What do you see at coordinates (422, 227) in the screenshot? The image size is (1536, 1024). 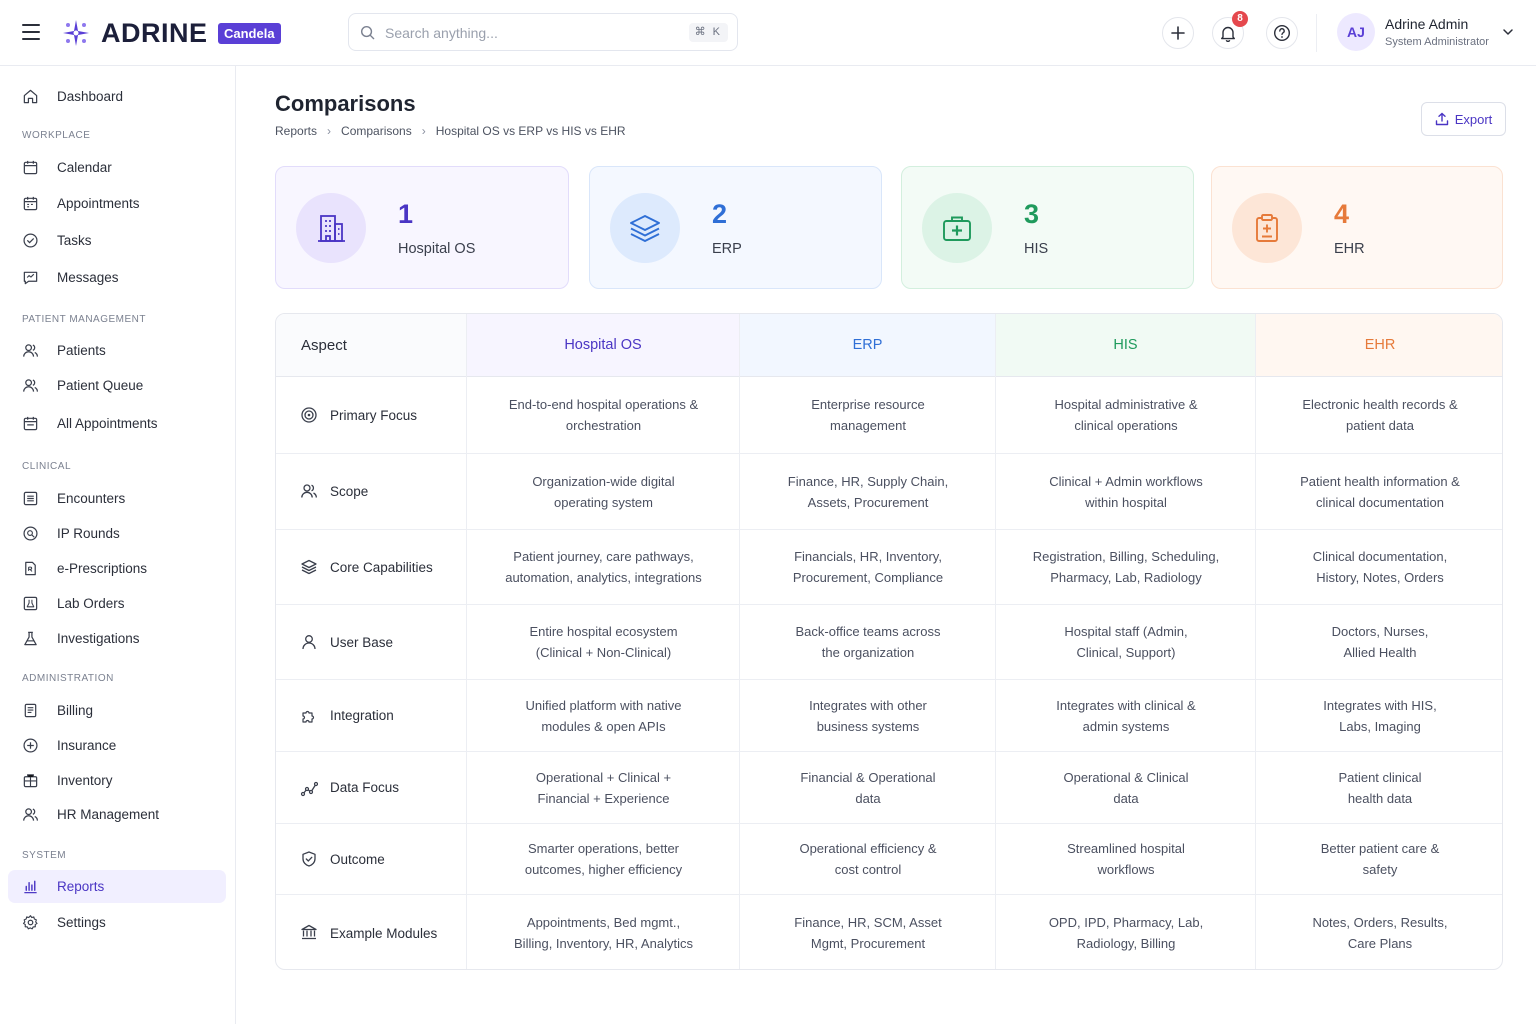 I see `card-hospital-os: 1 Hospital OS` at bounding box center [422, 227].